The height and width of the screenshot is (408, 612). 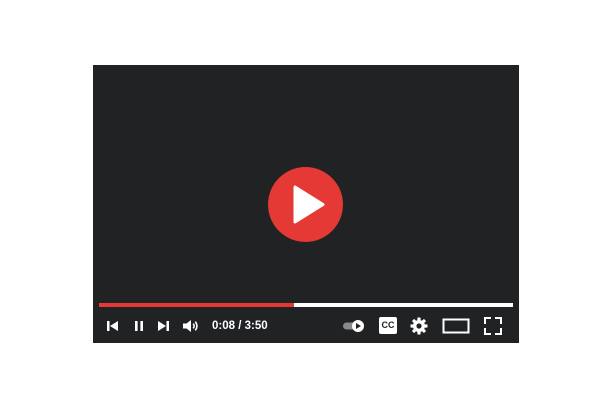 I want to click on fullscreen-button, so click(x=493, y=326).